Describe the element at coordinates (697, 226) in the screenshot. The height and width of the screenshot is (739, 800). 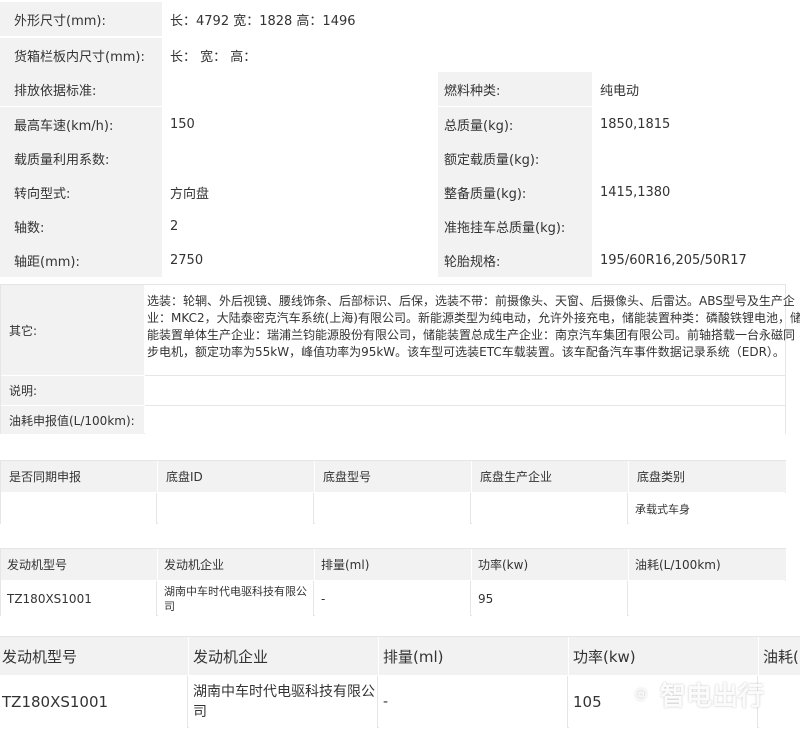
I see `tow-mass-value` at that location.